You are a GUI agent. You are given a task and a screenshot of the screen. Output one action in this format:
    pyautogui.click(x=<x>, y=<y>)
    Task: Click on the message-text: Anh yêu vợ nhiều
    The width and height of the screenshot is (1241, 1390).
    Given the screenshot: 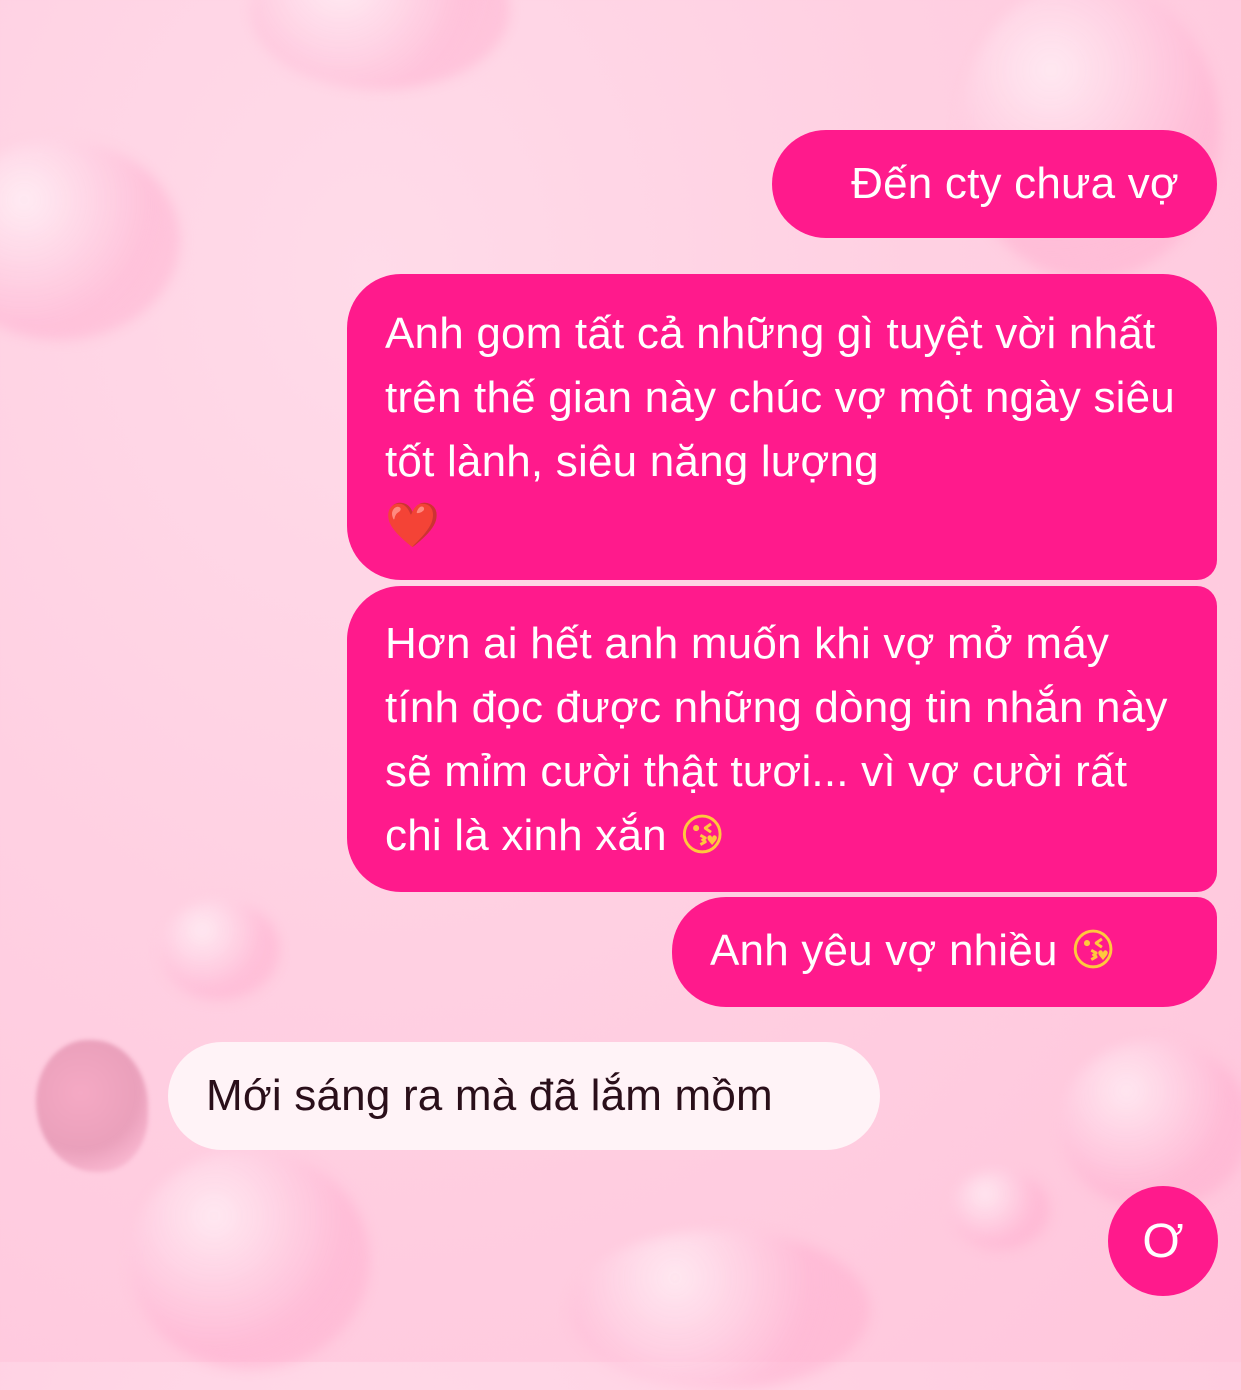 What is the action you would take?
    pyautogui.click(x=884, y=950)
    